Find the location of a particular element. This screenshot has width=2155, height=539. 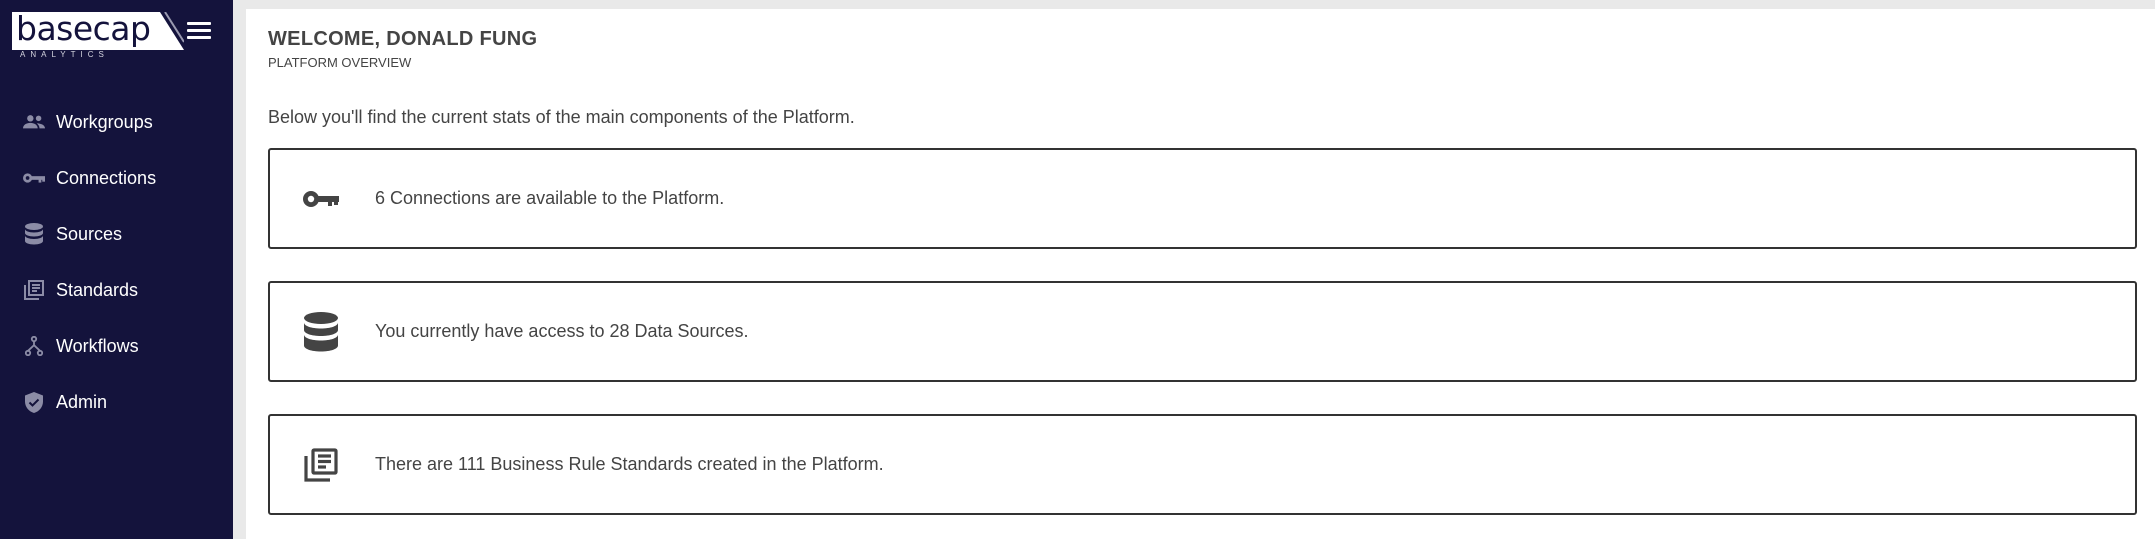

page-subtitle: PLATFORM OVERVIEW is located at coordinates (340, 62).